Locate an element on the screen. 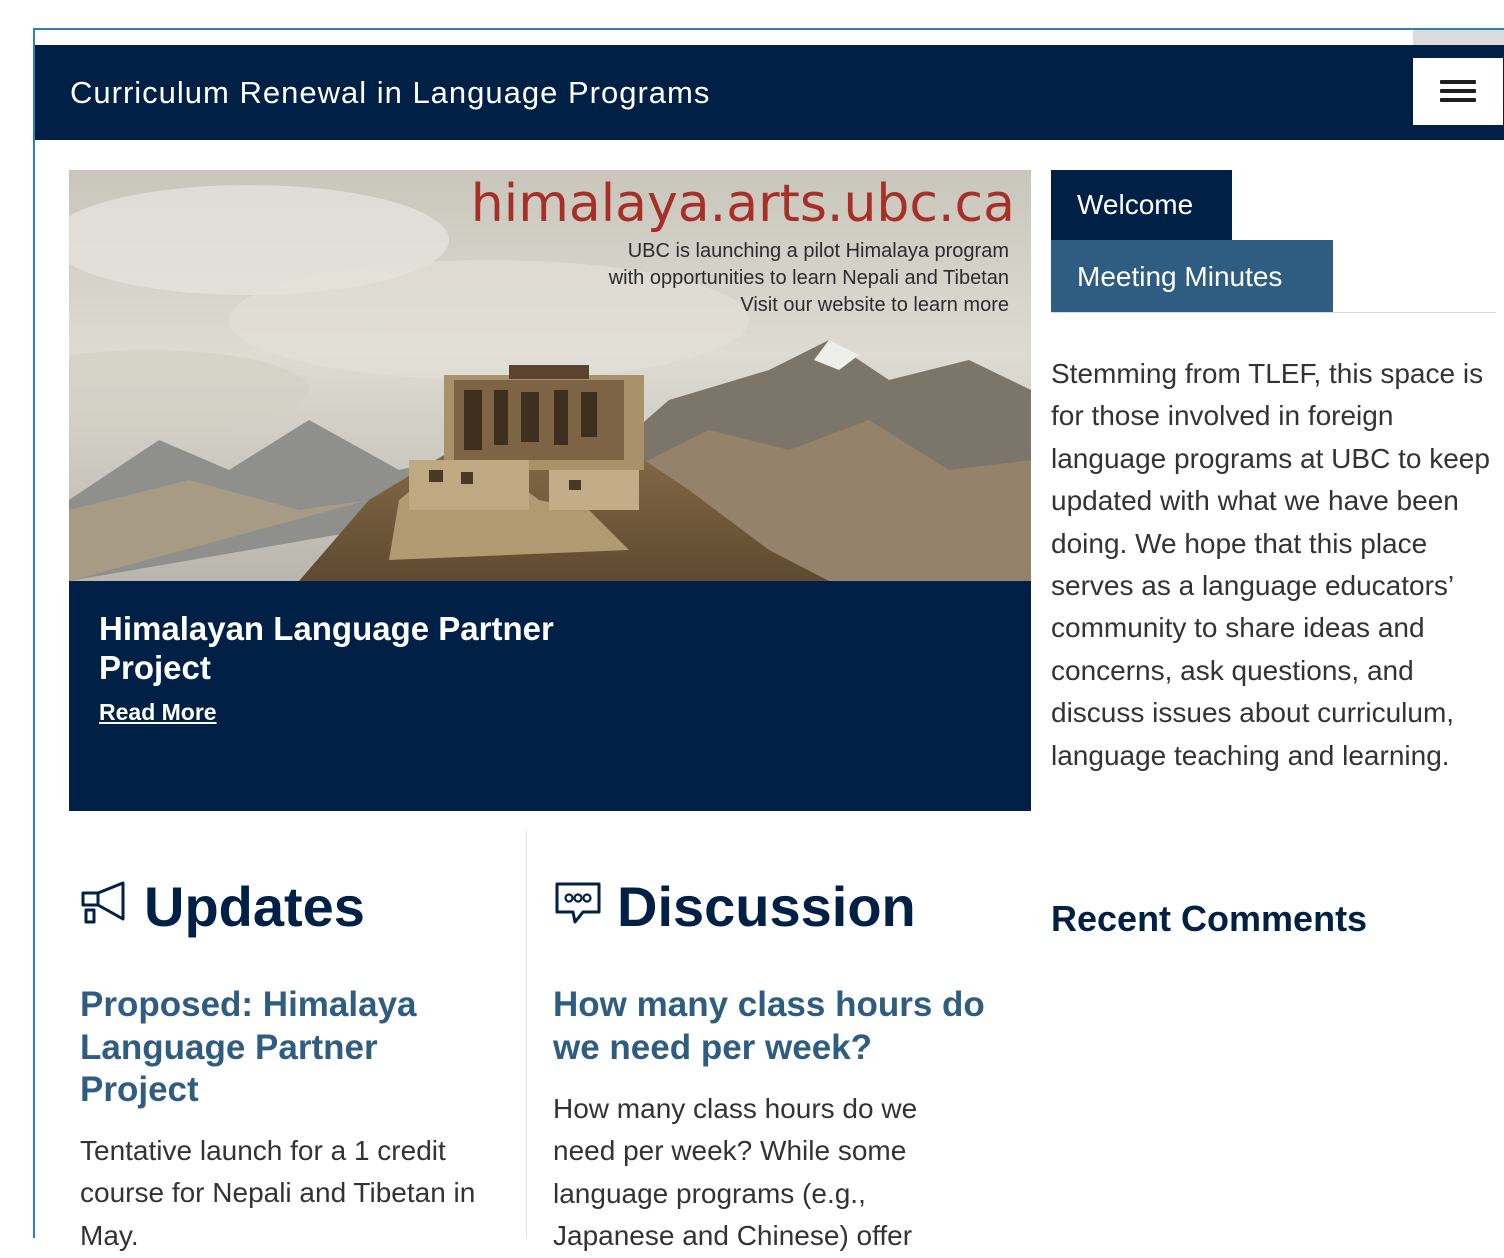  tab-divider is located at coordinates (1273, 312).